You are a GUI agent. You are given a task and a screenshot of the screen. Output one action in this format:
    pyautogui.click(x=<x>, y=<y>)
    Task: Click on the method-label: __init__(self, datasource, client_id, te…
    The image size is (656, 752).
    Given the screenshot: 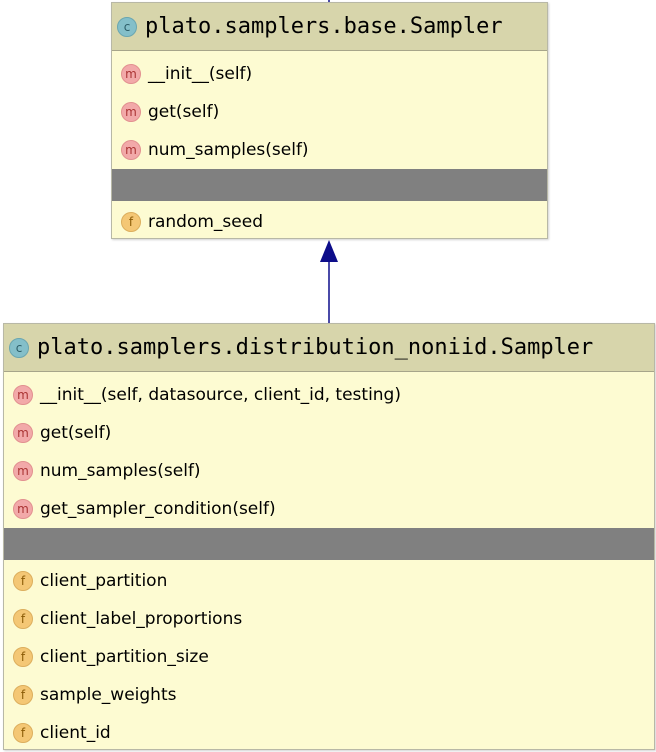 What is the action you would take?
    pyautogui.click(x=220, y=395)
    